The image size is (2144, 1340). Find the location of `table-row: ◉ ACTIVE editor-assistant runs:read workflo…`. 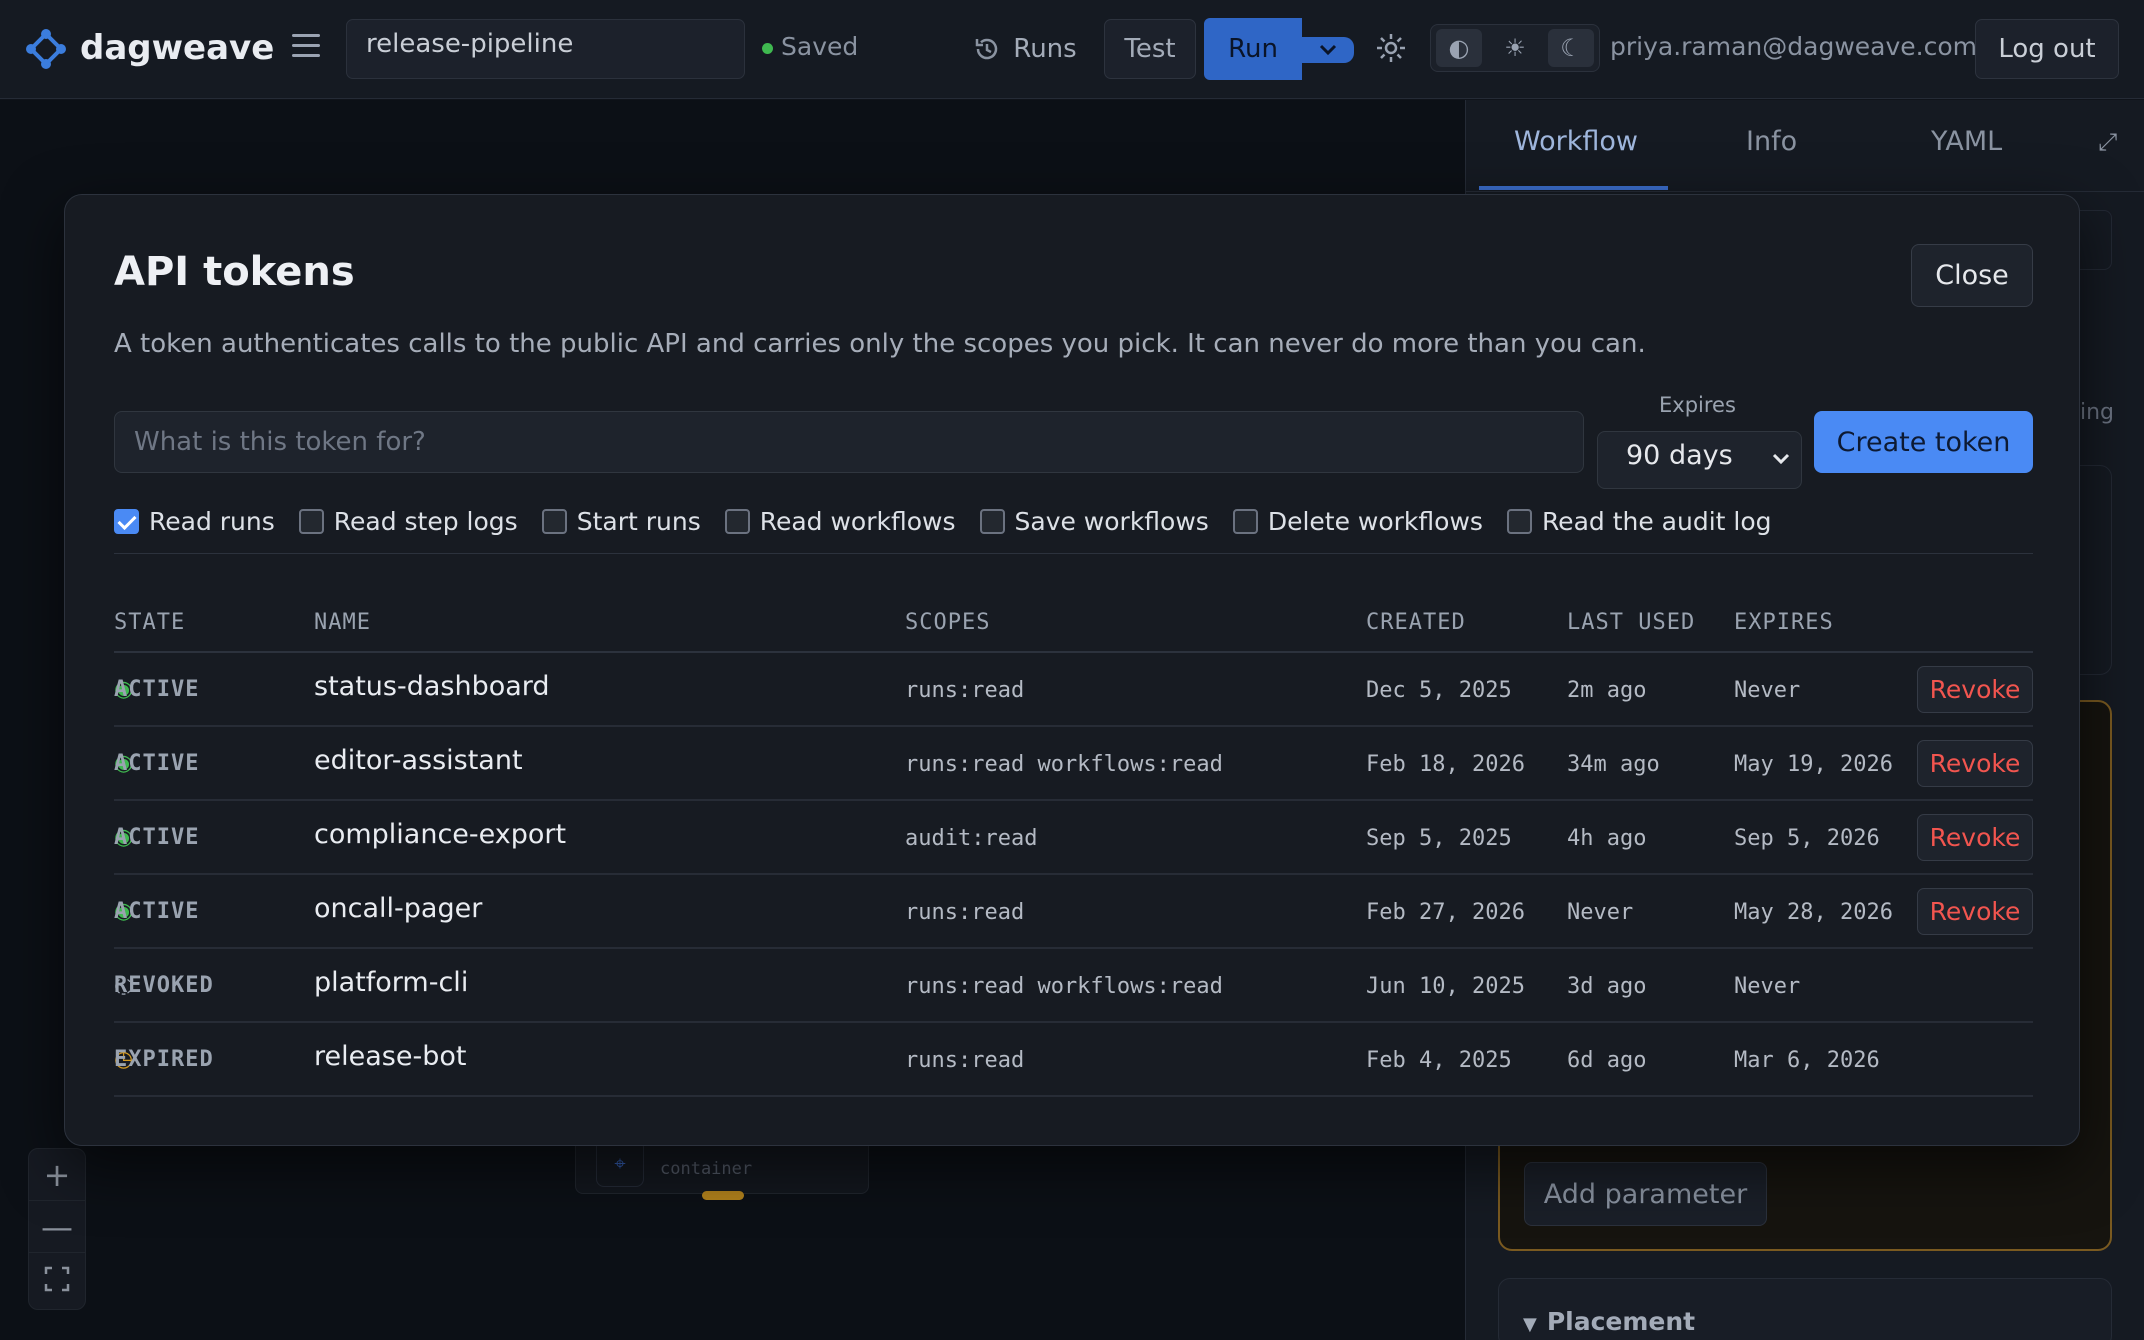

table-row: ◉ ACTIVE editor-assistant runs:read workflo… is located at coordinates (1073, 764).